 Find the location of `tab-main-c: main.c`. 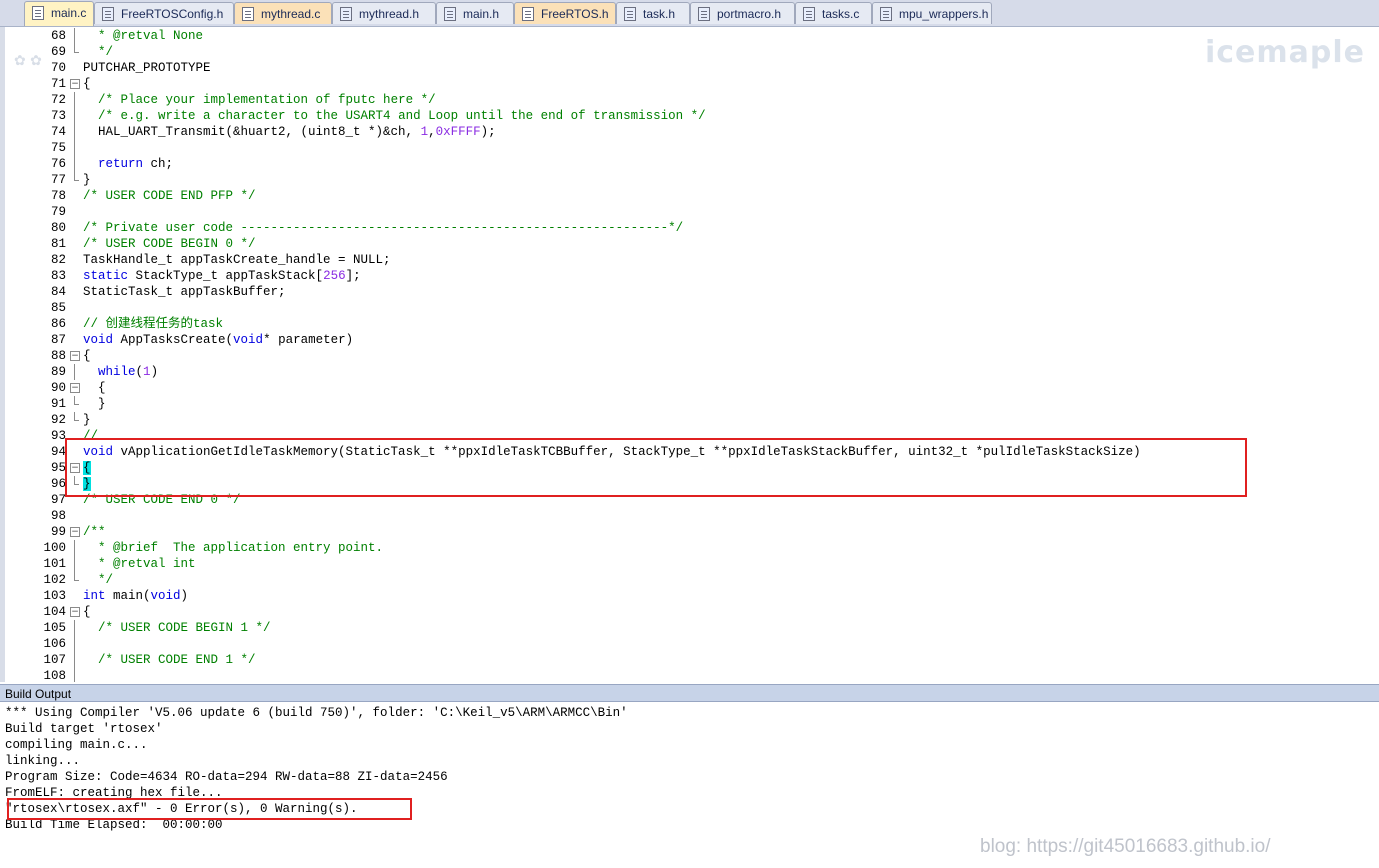

tab-main-c: main.c is located at coordinates (59, 13).